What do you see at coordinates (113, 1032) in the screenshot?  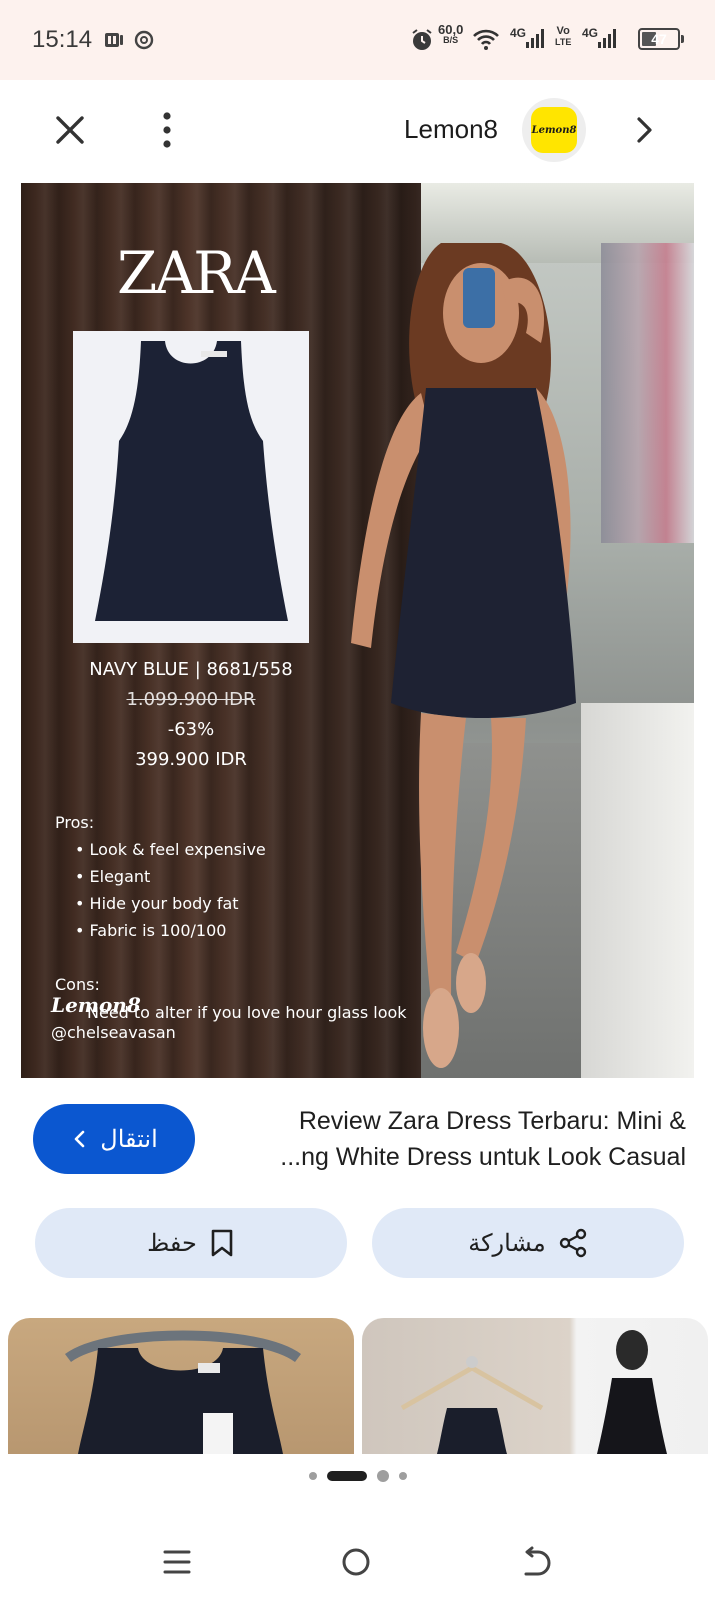 I see `author-handle: @chelseavasan` at bounding box center [113, 1032].